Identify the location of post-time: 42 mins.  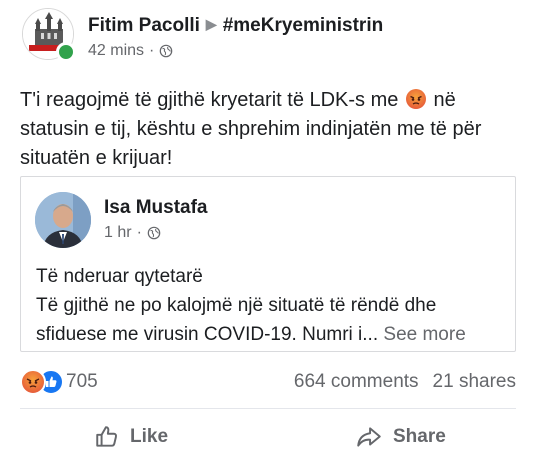
(116, 51).